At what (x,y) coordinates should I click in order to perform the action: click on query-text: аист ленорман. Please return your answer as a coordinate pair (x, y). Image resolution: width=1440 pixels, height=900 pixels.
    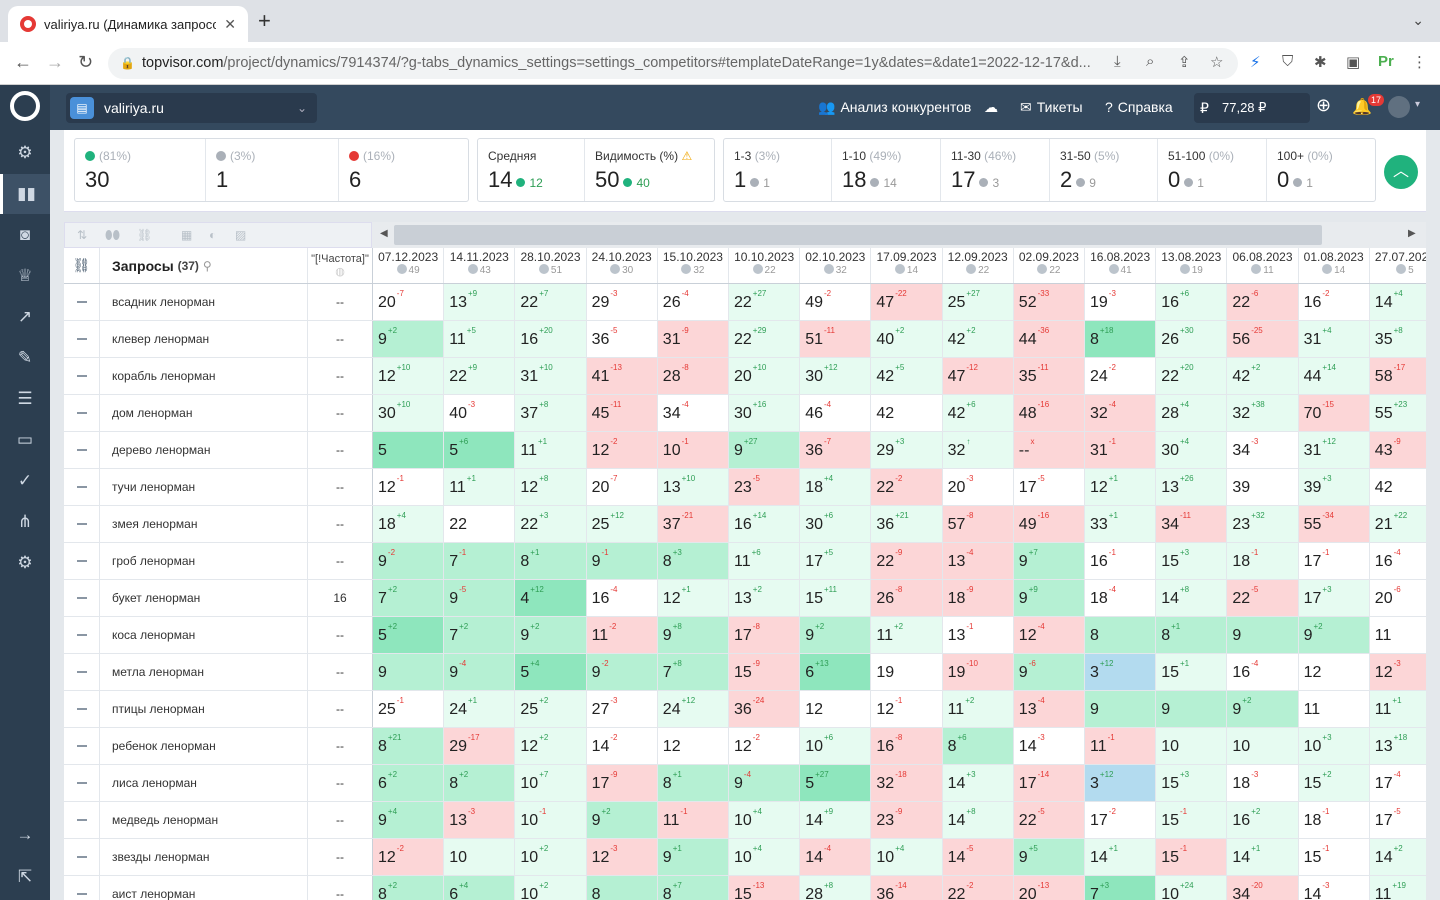
    Looking at the image, I should click on (204, 888).